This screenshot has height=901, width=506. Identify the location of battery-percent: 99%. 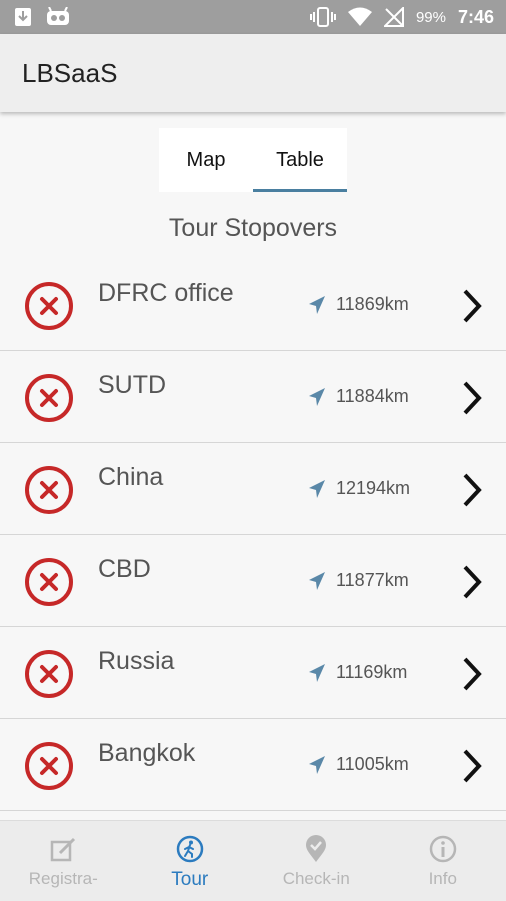
(431, 17).